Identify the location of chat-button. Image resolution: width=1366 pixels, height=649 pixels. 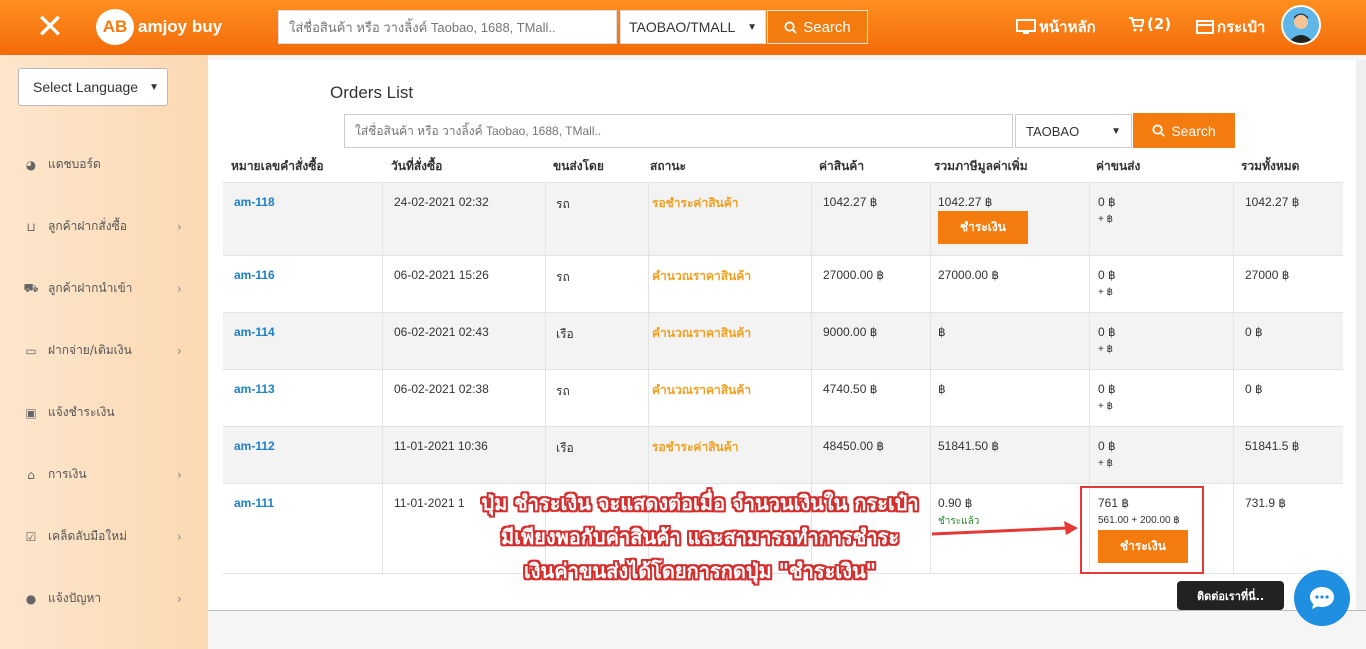
(1322, 598).